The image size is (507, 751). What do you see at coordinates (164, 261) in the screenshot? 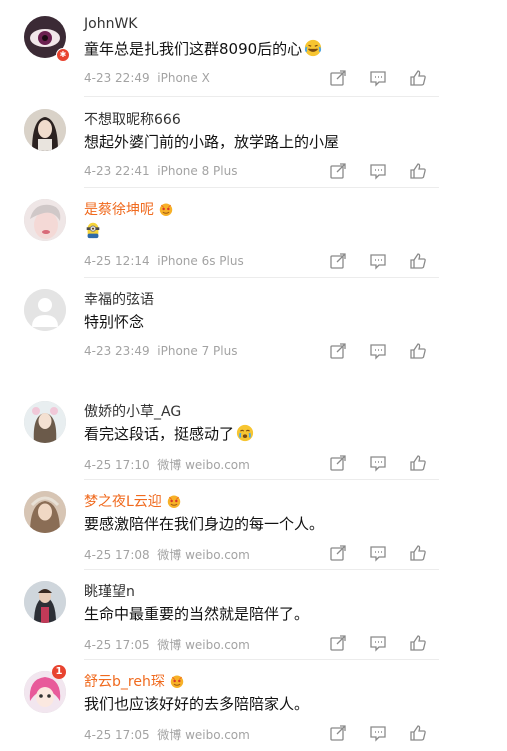
I see `comment-meta: 4-25 12:14 iPhone 6s Plus` at bounding box center [164, 261].